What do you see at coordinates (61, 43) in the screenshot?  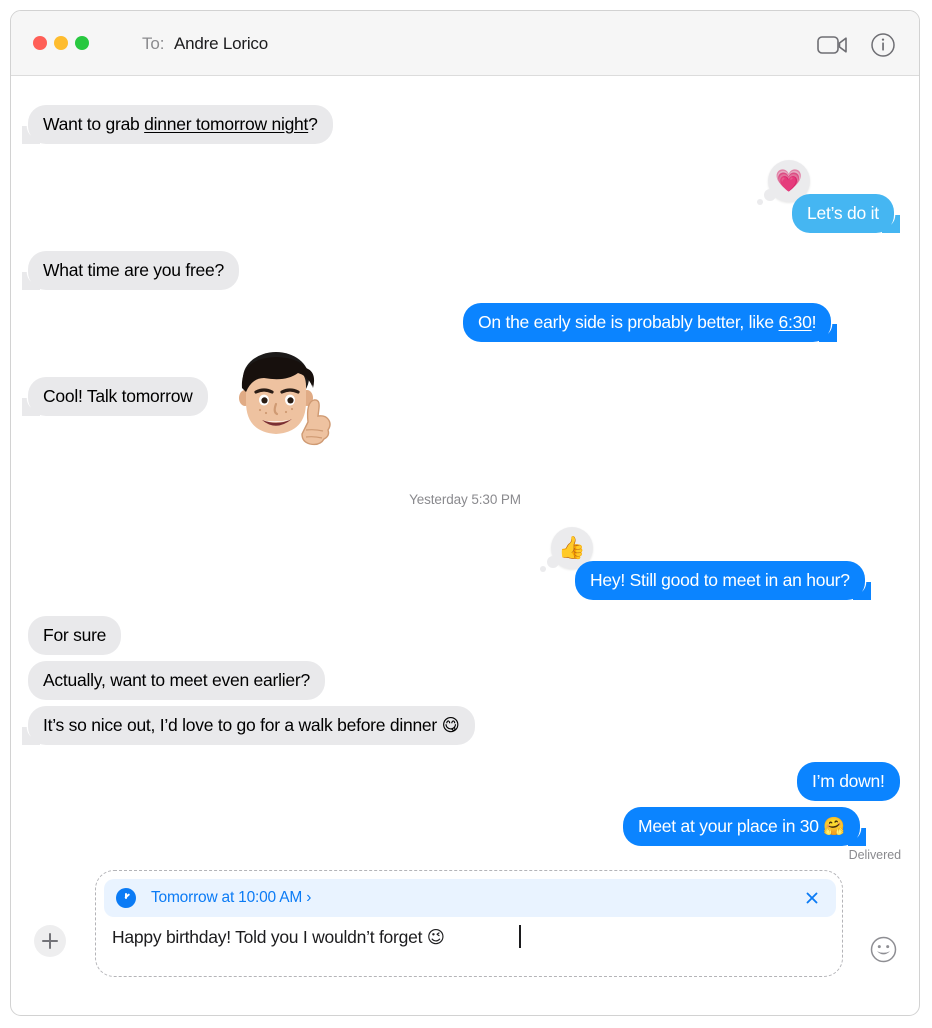 I see `minimize-window-button` at bounding box center [61, 43].